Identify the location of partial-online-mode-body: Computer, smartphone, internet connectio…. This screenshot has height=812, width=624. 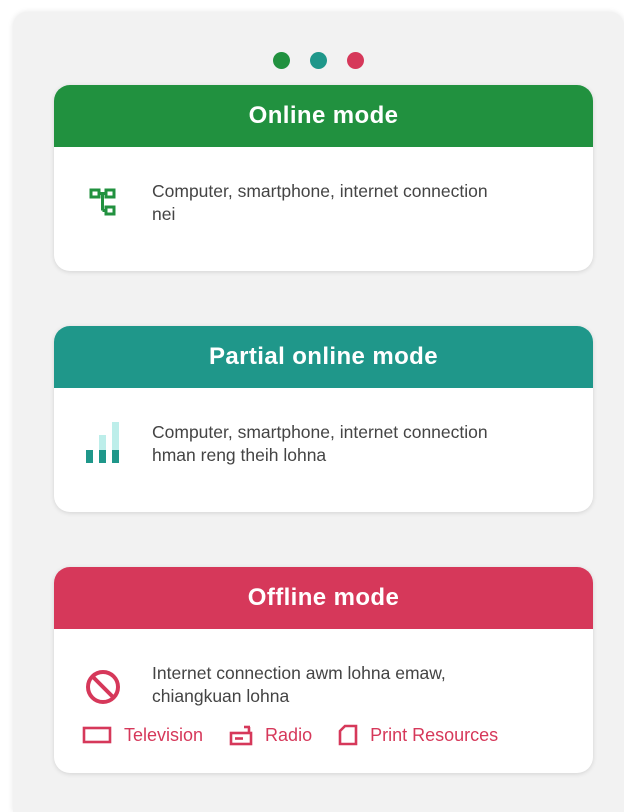
(323, 427).